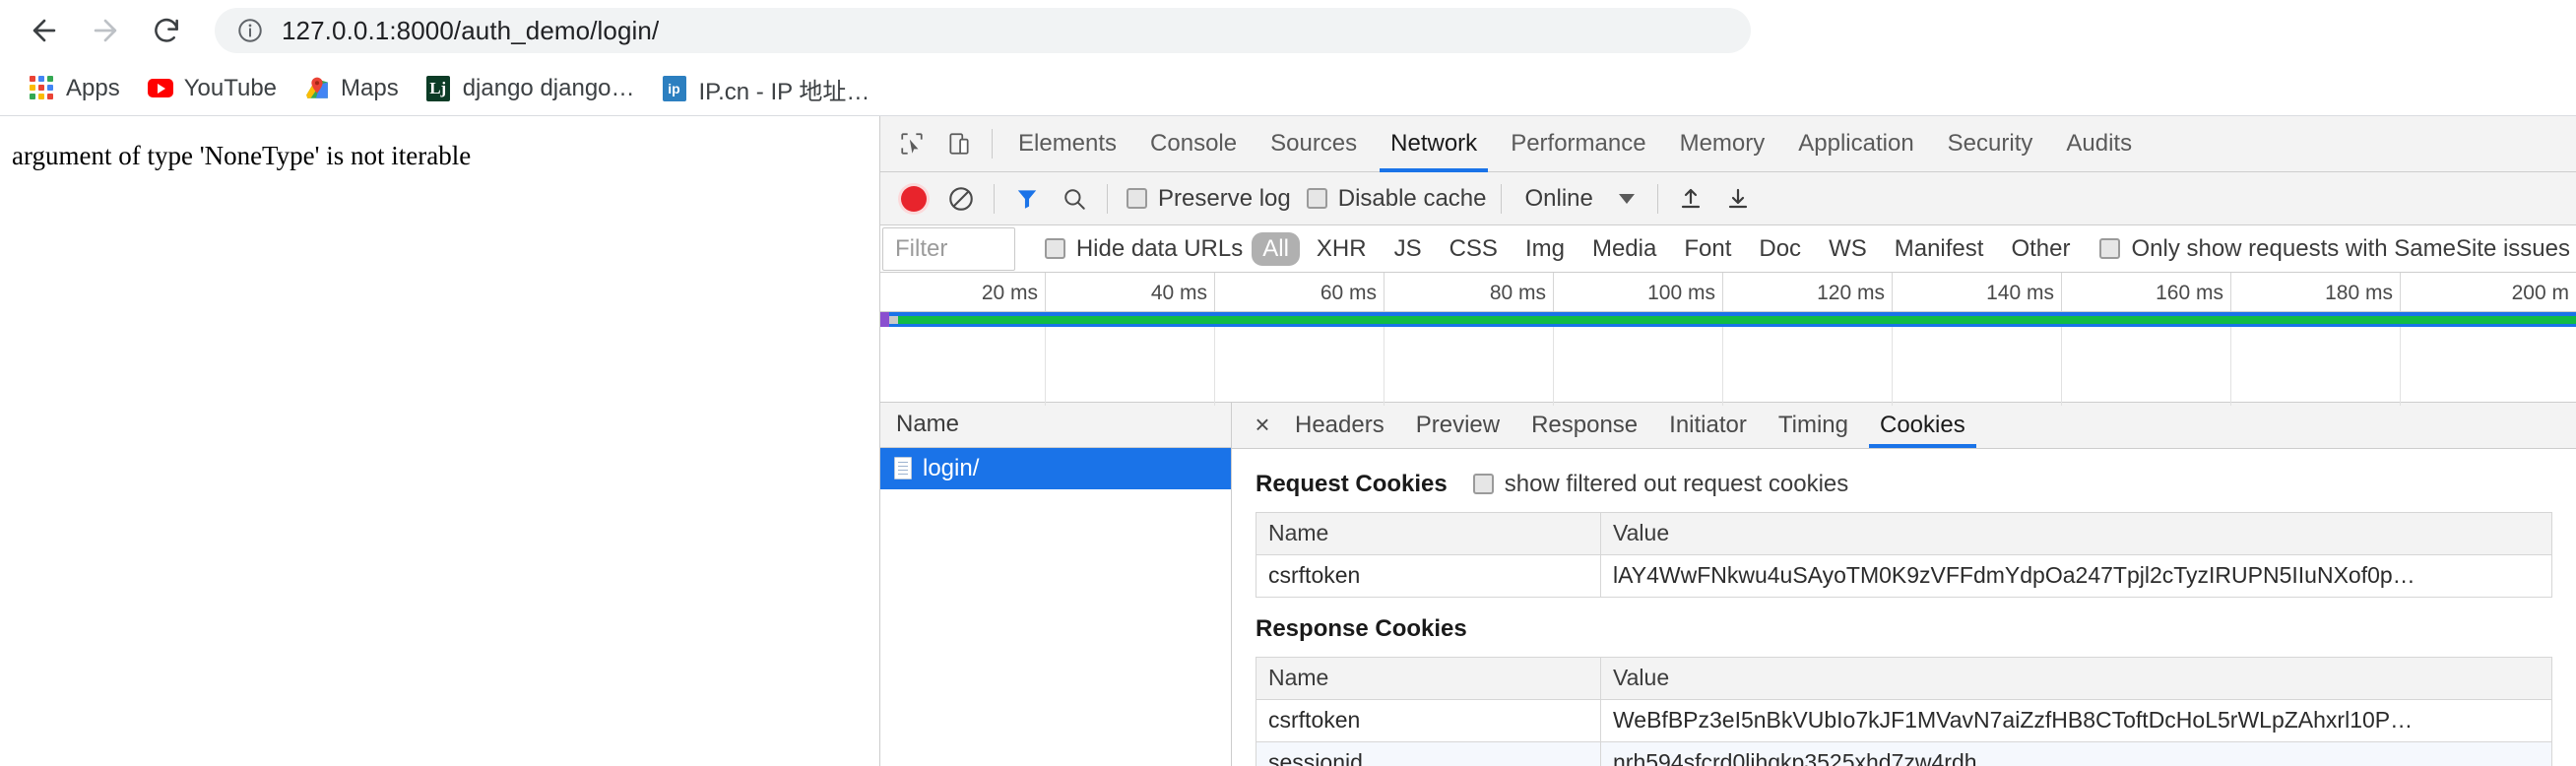  What do you see at coordinates (1434, 144) in the screenshot?
I see `tab-network: Network` at bounding box center [1434, 144].